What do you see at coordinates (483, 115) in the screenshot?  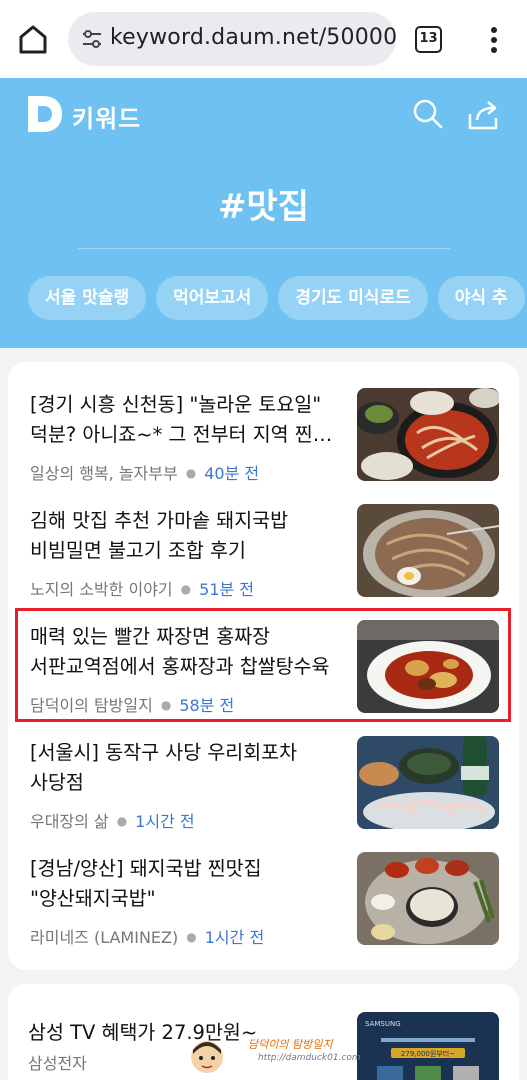 I see `share-icon` at bounding box center [483, 115].